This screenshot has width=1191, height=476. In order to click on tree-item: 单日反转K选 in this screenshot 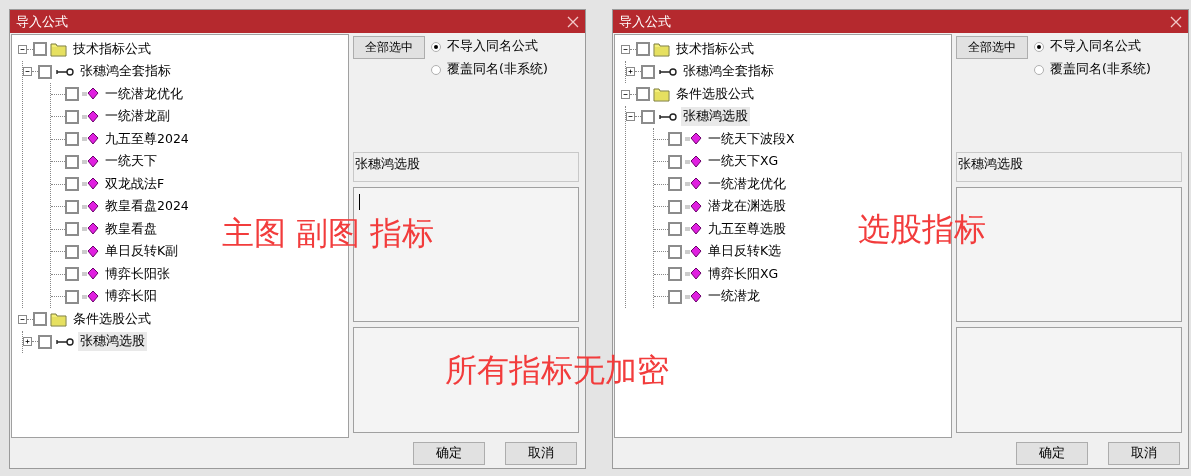, I will do `click(745, 252)`.